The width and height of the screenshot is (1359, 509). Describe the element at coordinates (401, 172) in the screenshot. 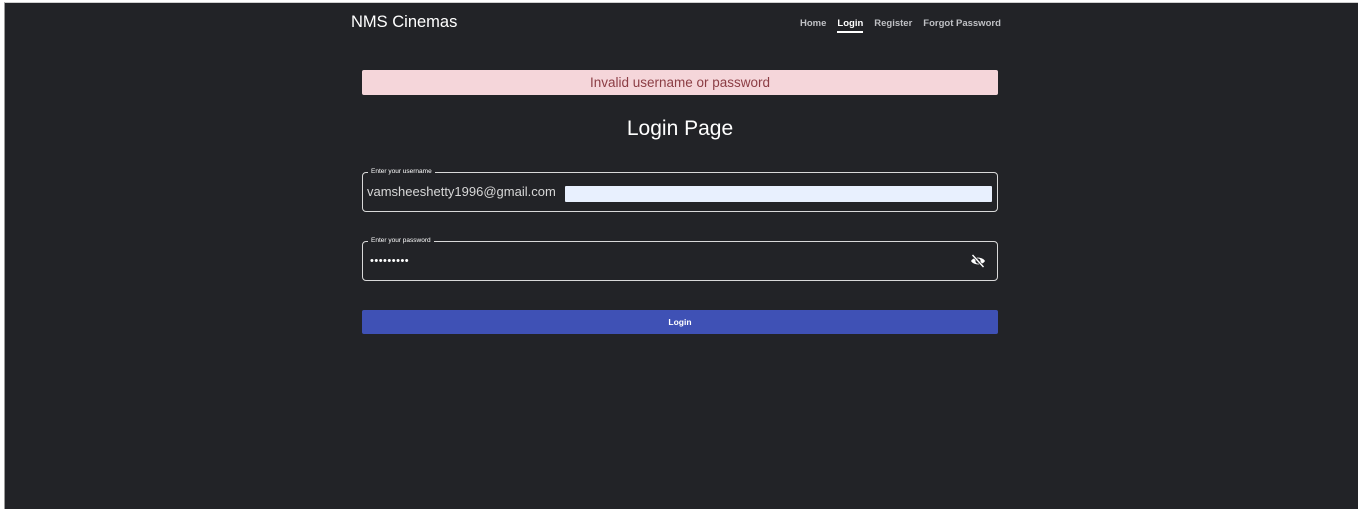

I see `username-label: Enter your username` at that location.